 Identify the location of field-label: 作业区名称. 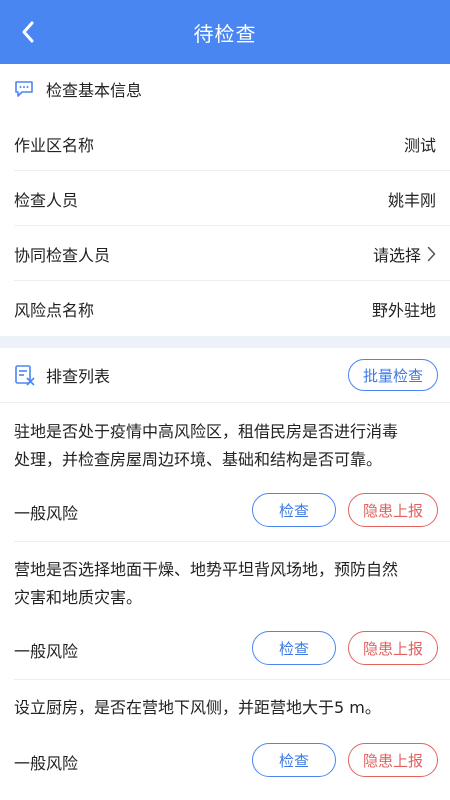
(54, 145).